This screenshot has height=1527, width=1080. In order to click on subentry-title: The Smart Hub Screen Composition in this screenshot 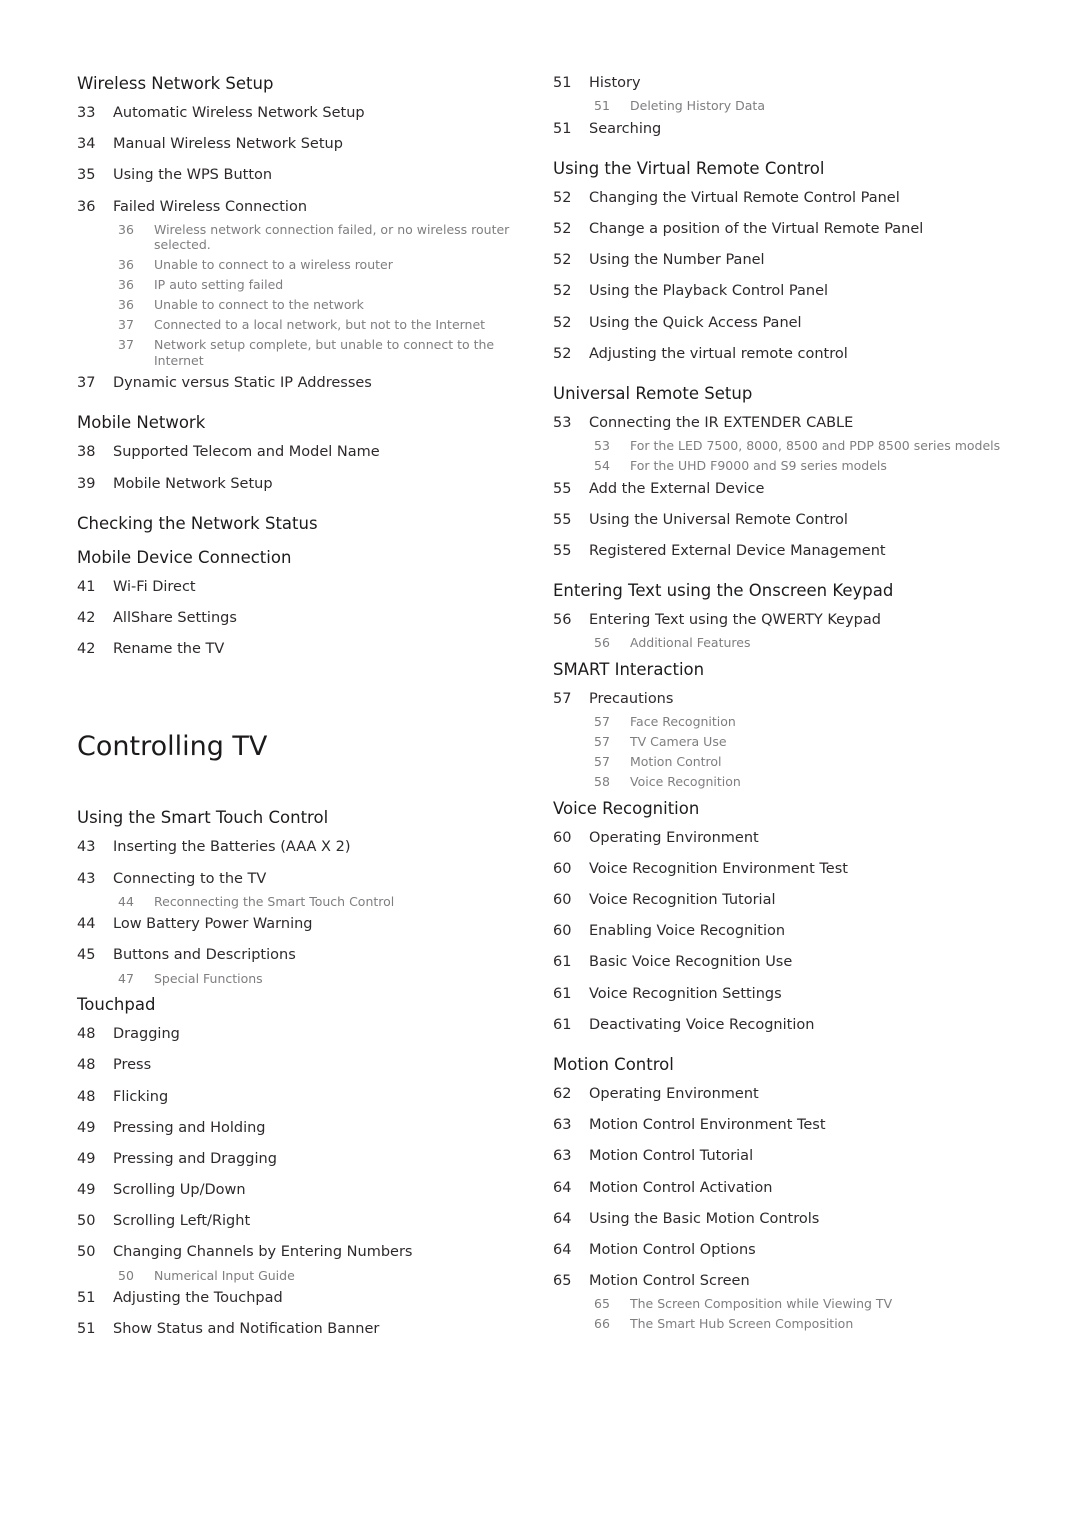, I will do `click(831, 1324)`.